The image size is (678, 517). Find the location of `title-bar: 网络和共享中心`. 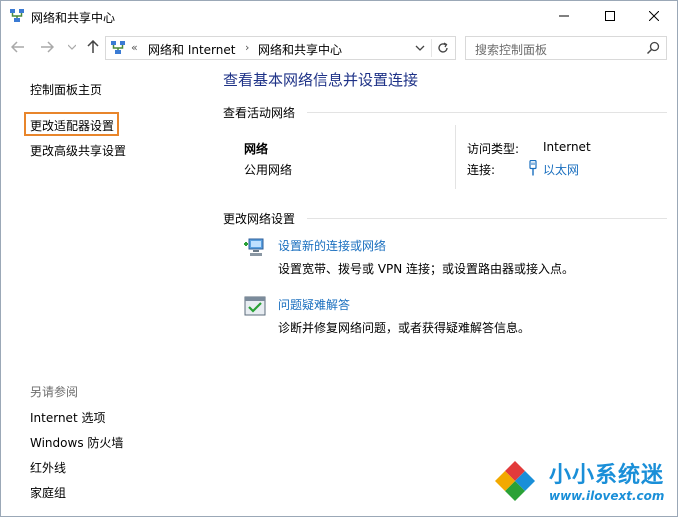

title-bar: 网络和共享中心 is located at coordinates (339, 16).